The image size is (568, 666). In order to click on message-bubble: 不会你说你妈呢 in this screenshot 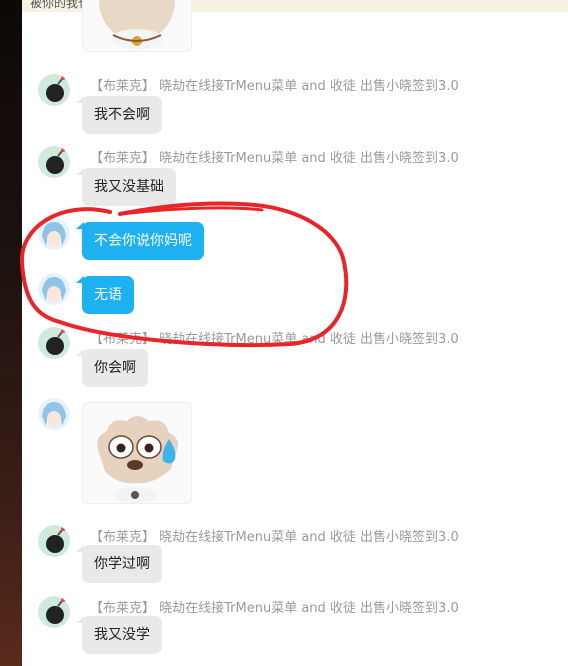, I will do `click(140, 241)`.